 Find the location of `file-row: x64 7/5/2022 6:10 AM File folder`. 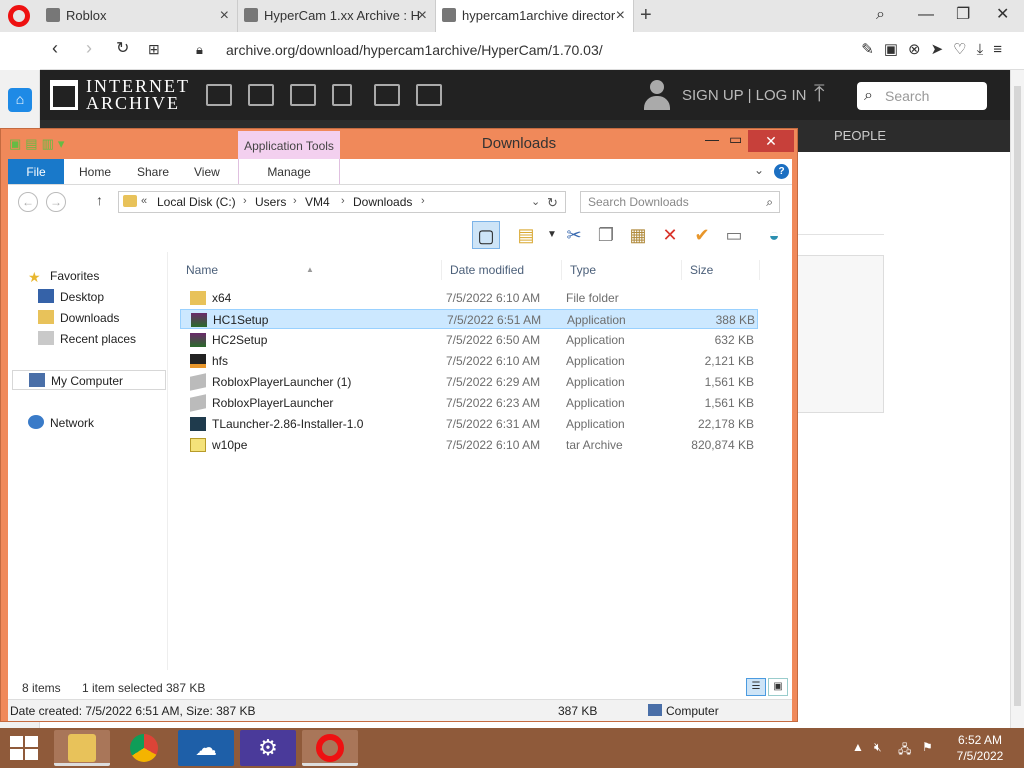

file-row: x64 7/5/2022 6:10 AM File folder is located at coordinates (469, 298).